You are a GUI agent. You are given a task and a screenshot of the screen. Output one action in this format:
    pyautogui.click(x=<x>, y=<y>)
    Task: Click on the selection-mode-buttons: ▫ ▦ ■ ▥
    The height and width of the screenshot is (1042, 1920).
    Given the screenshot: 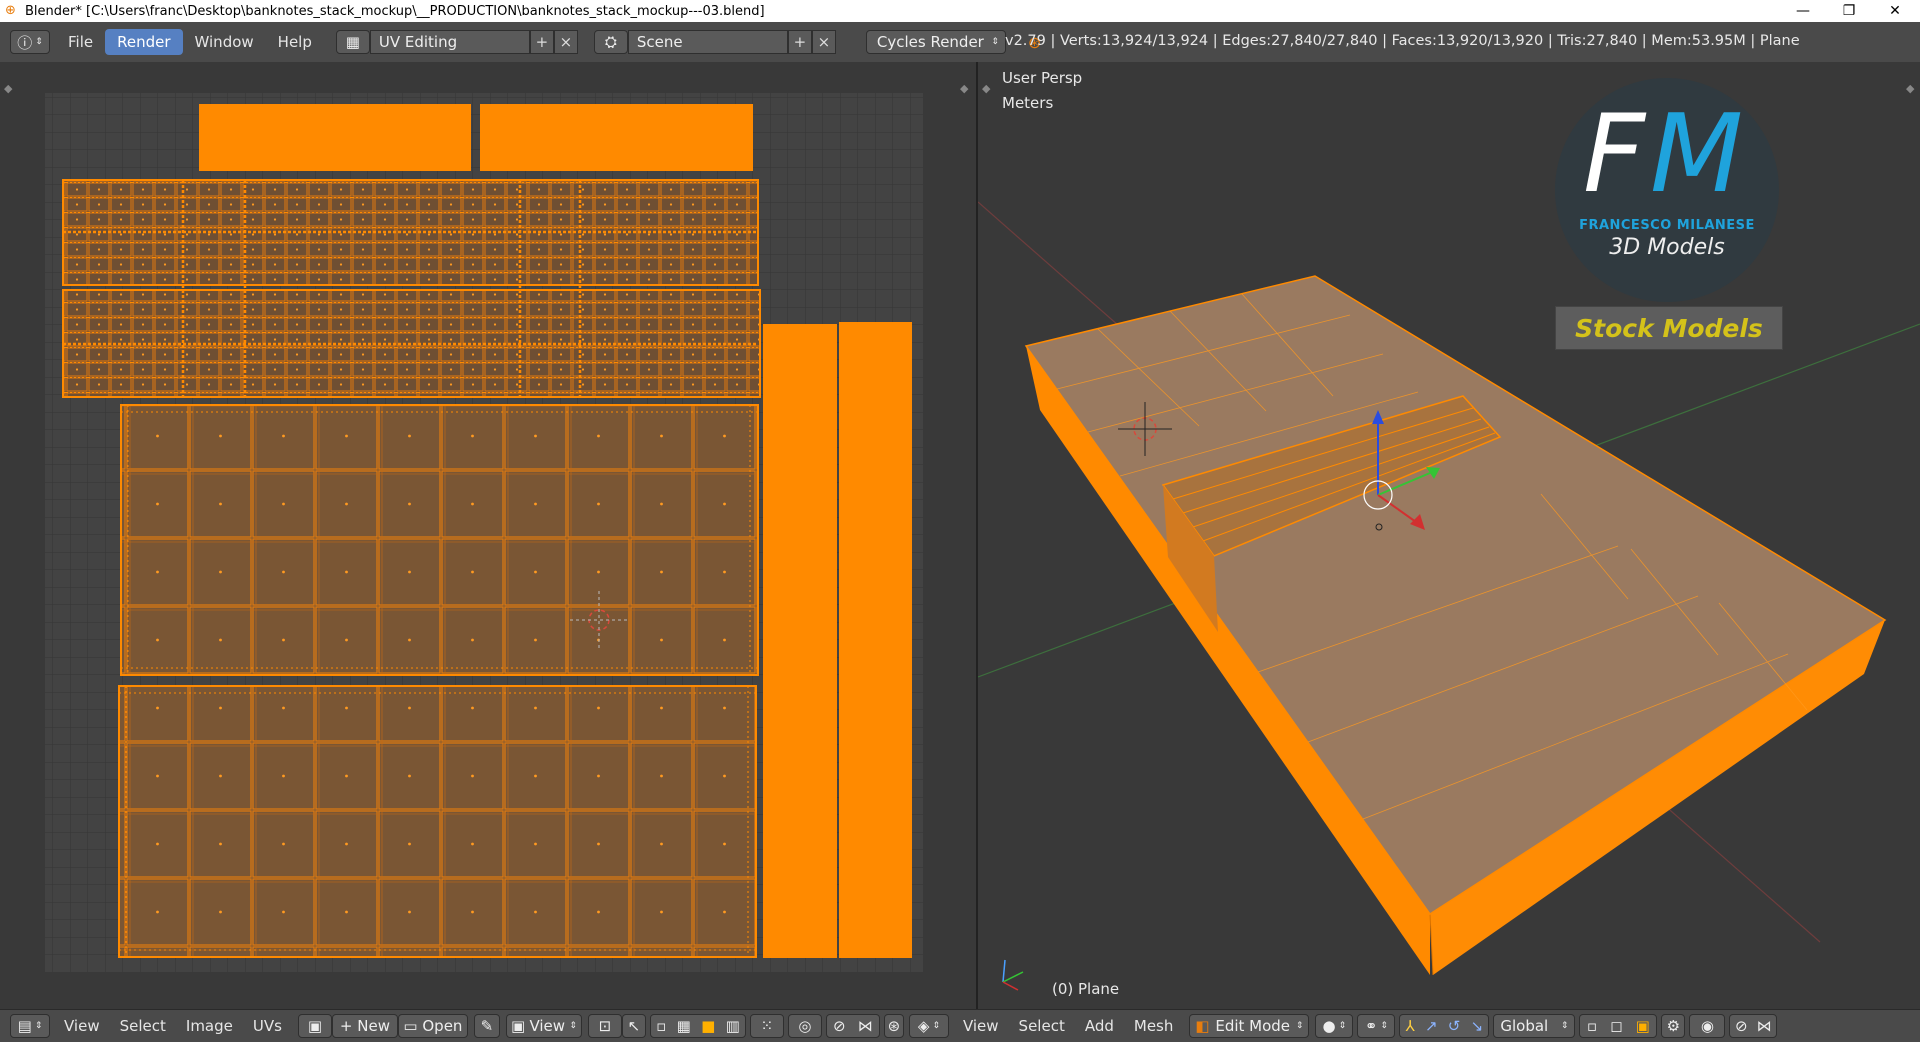 What is the action you would take?
    pyautogui.click(x=697, y=1026)
    